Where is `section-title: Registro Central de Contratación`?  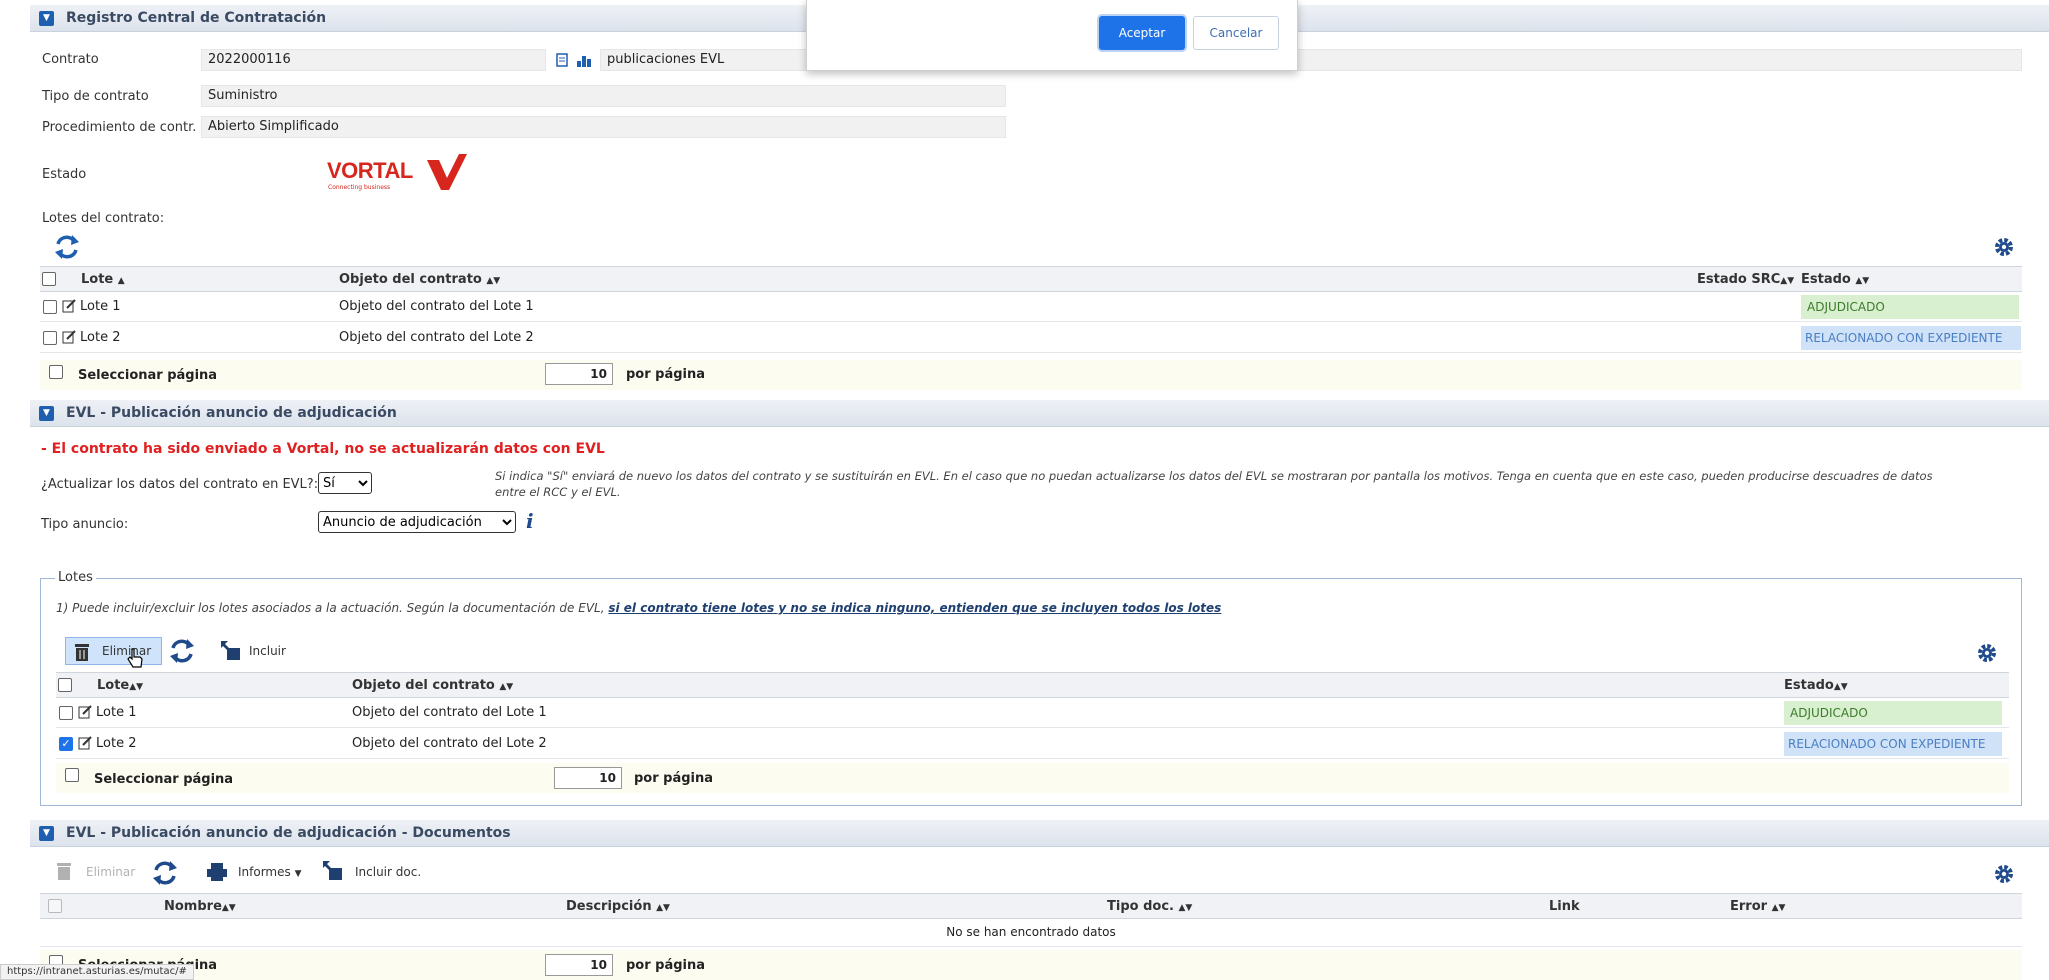
section-title: Registro Central de Contratación is located at coordinates (196, 18).